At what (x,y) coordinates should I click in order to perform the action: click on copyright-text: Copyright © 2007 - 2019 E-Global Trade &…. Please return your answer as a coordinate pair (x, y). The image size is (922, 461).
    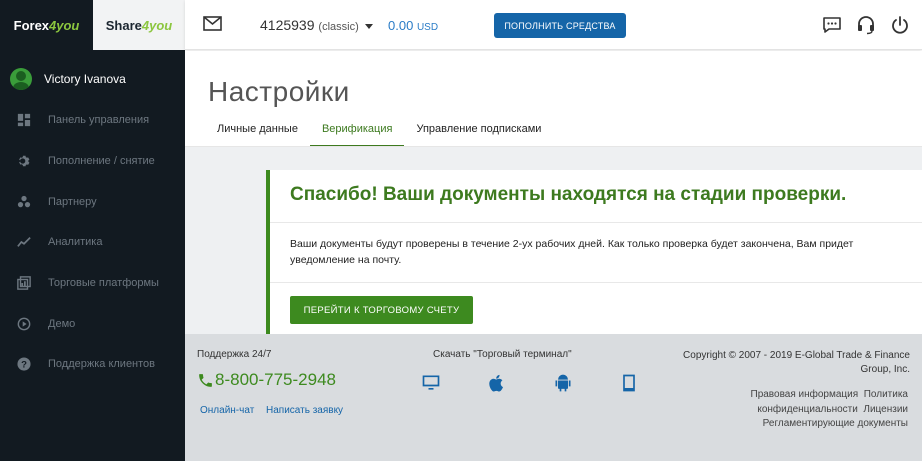
    Looking at the image, I should click on (796, 362).